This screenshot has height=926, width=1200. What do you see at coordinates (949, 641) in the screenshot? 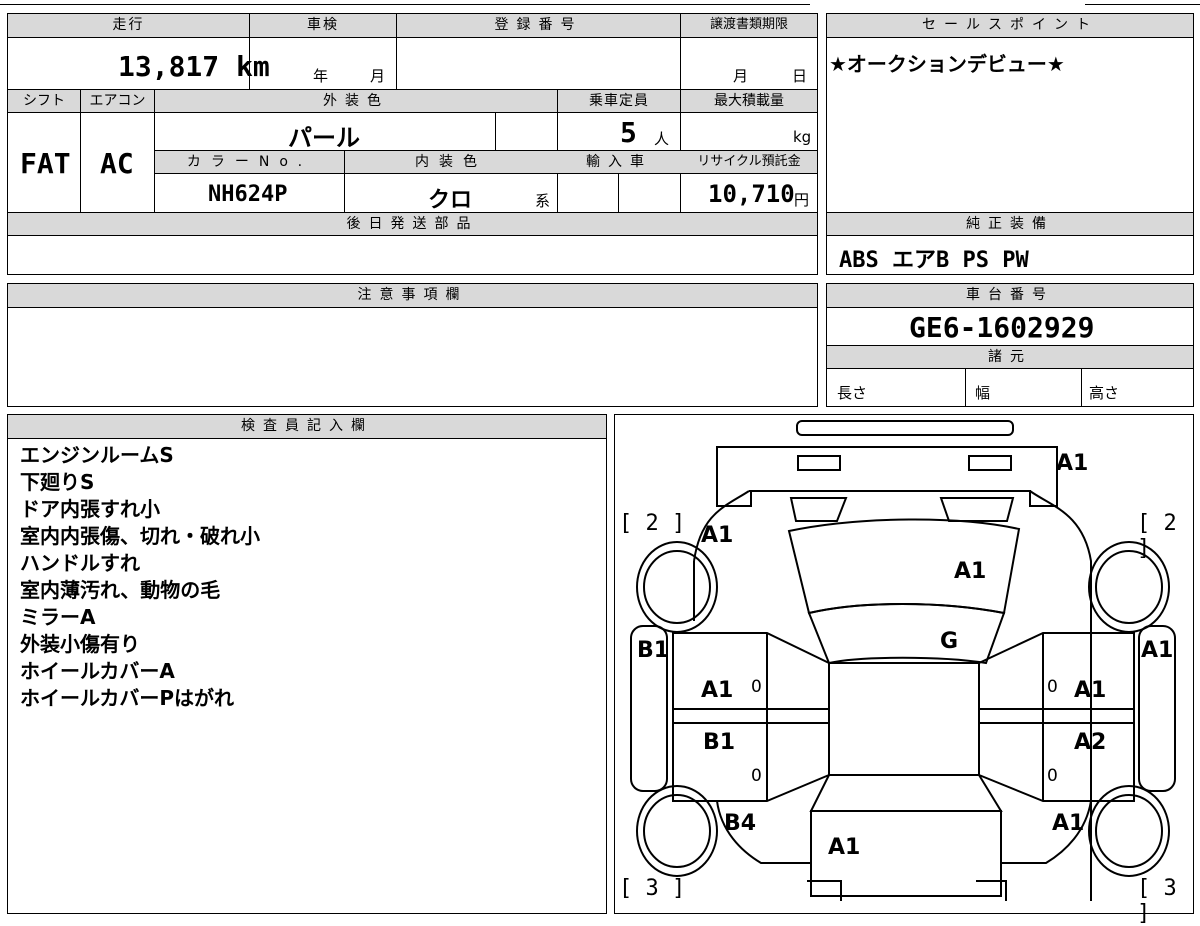
I see `mark-windshield: G` at bounding box center [949, 641].